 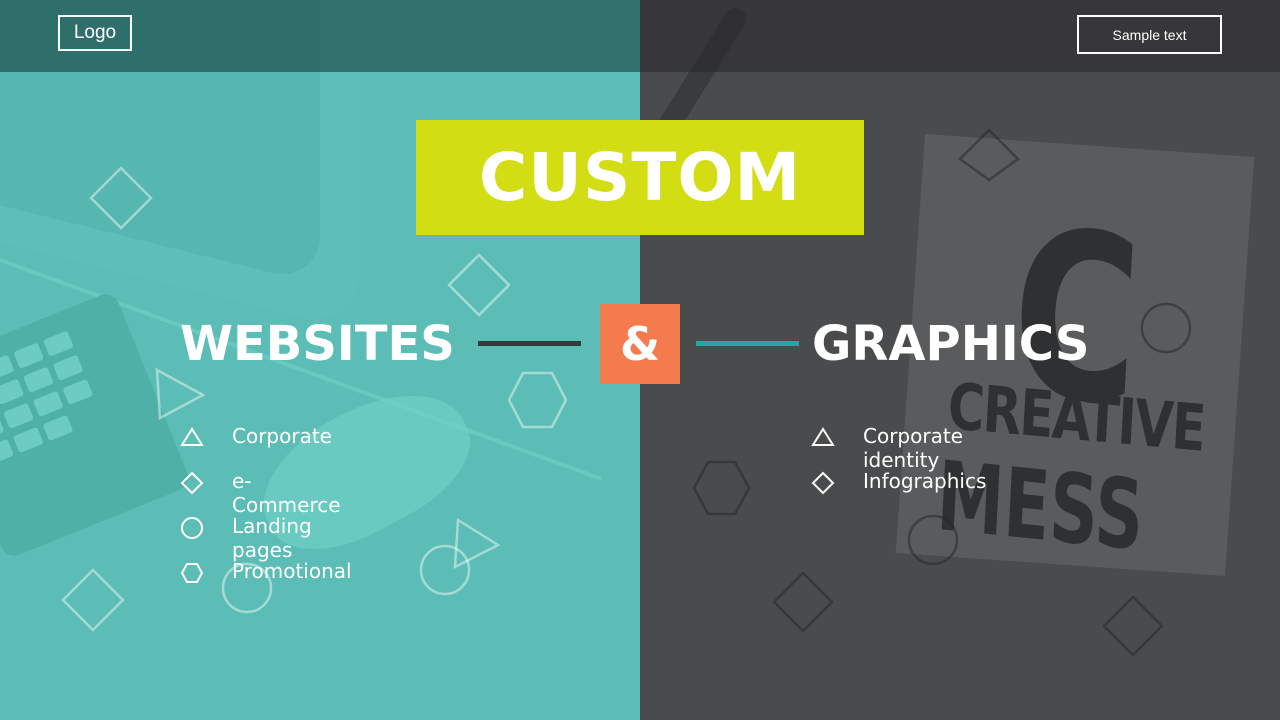 What do you see at coordinates (192, 573) in the screenshot?
I see `hexagon-icon` at bounding box center [192, 573].